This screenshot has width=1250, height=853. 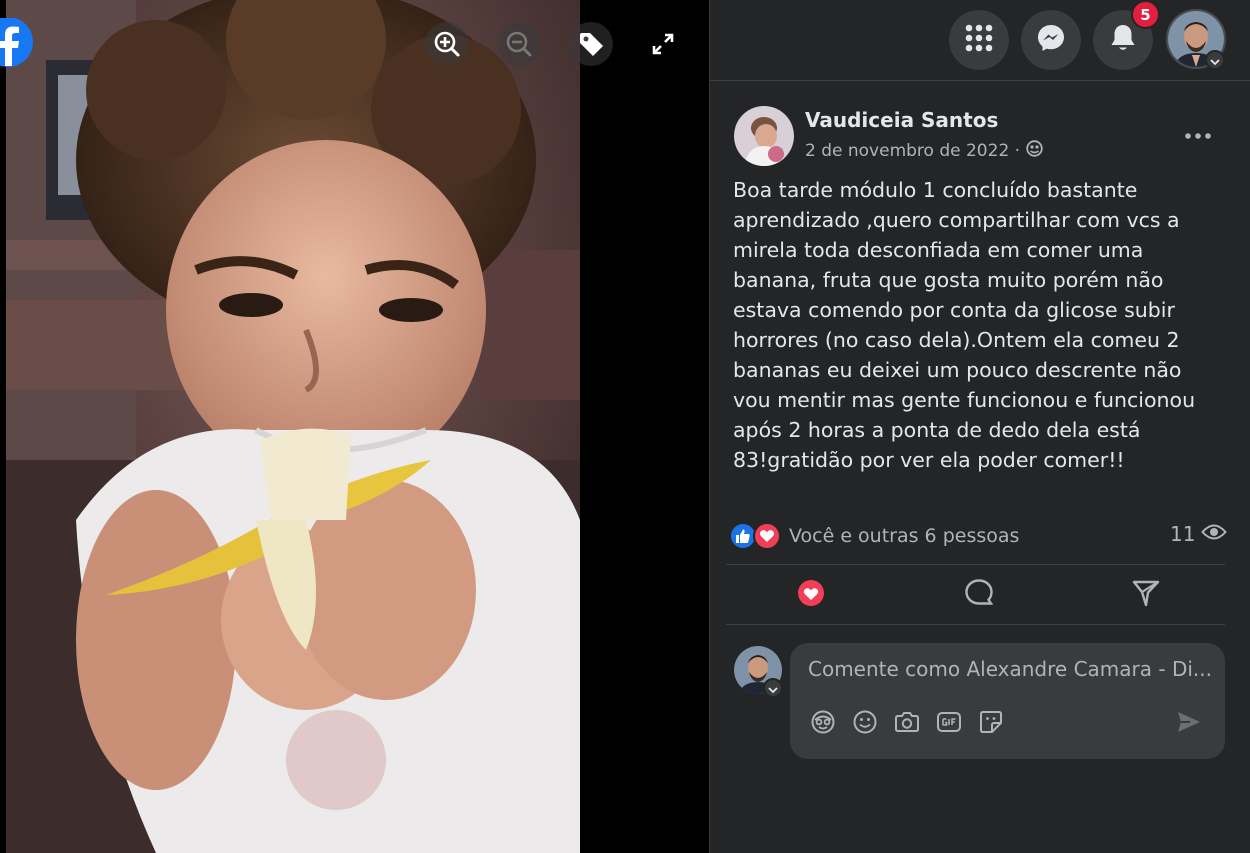 I want to click on comment-icon, so click(x=979, y=595).